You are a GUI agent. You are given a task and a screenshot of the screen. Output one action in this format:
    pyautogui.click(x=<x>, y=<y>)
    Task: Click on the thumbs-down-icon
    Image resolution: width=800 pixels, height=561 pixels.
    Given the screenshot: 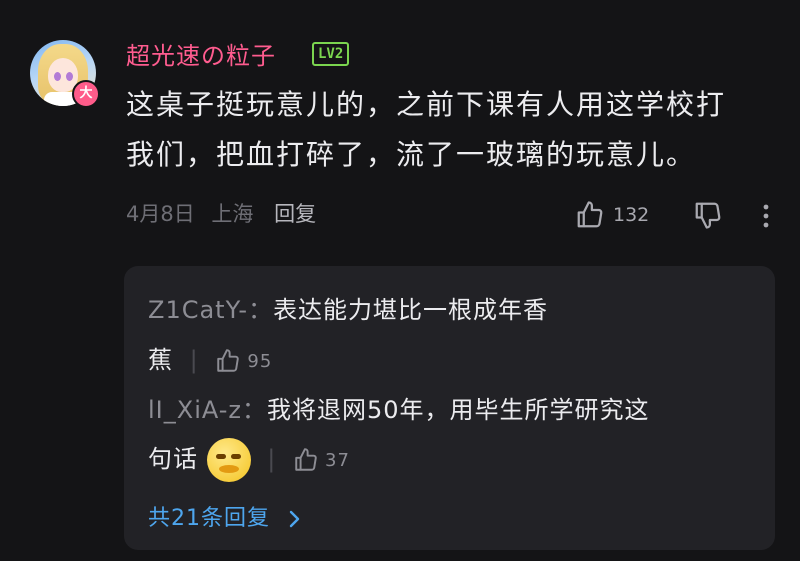 What is the action you would take?
    pyautogui.click(x=708, y=215)
    